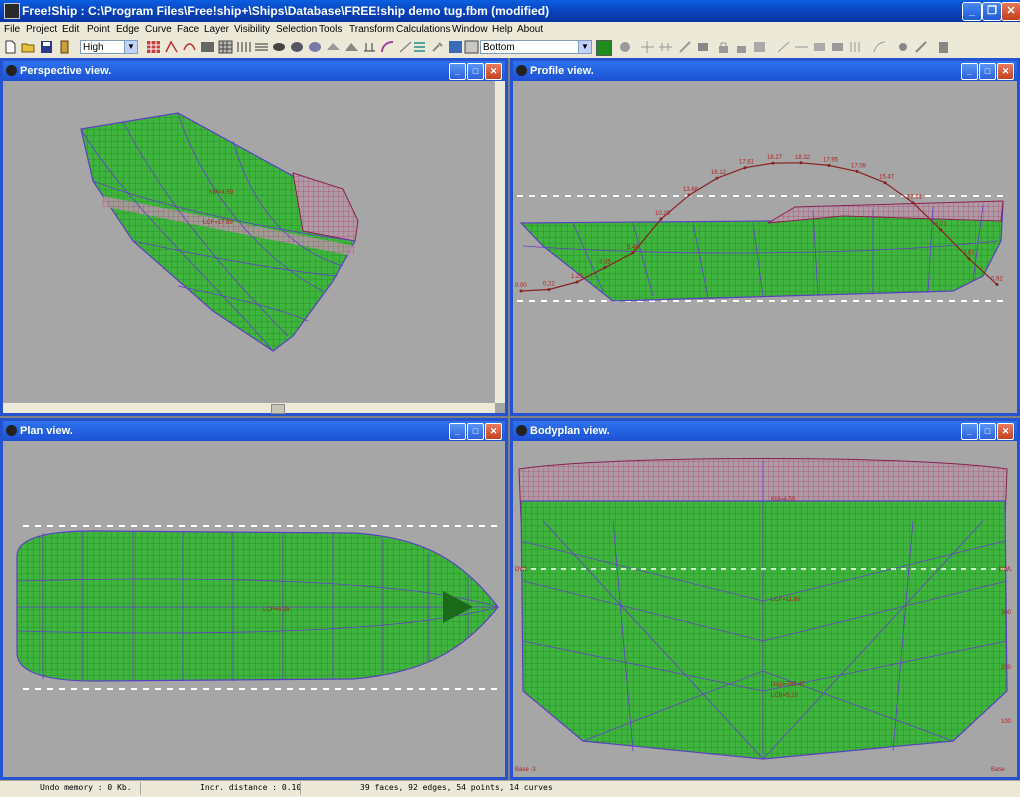 This screenshot has height=797, width=1020. Describe the element at coordinates (249, 408) in the screenshot. I see `horizontal-scrollbar` at that location.